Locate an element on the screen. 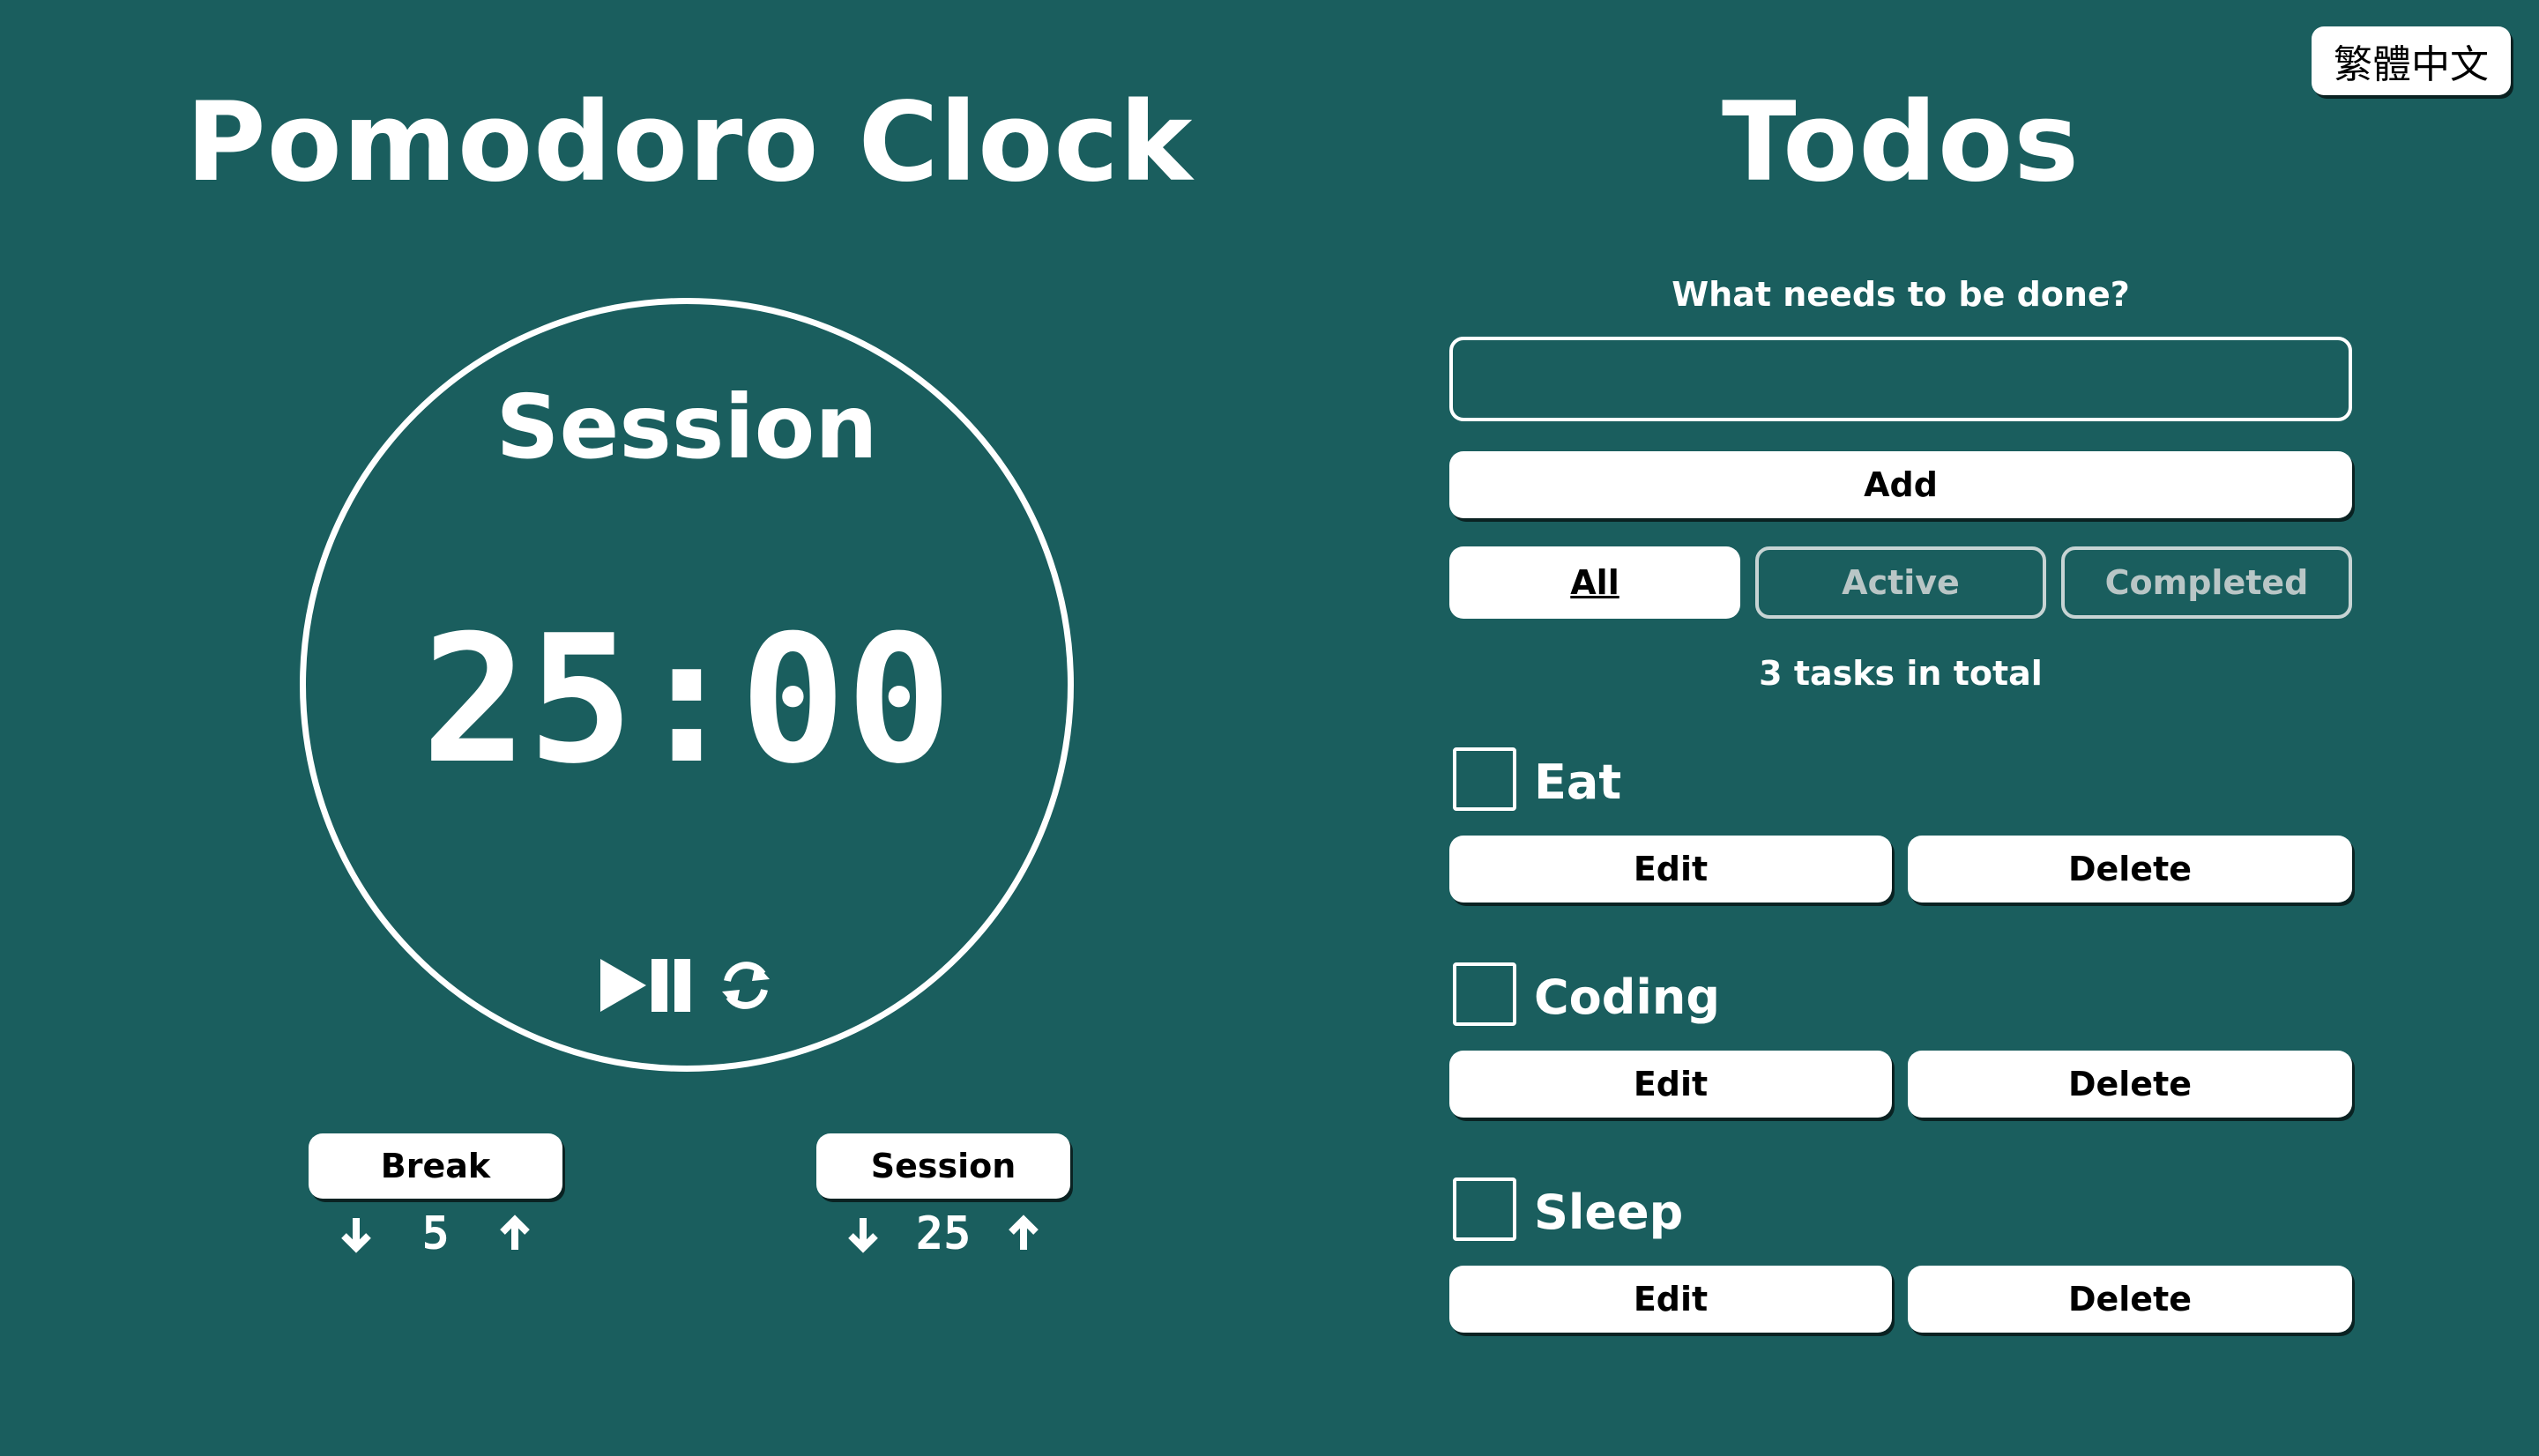  session-button: Session is located at coordinates (943, 1166).